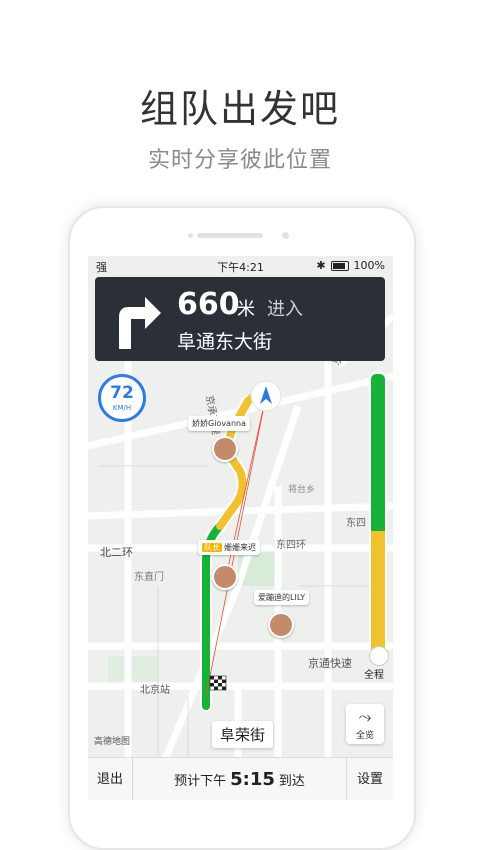  What do you see at coordinates (365, 716) in the screenshot?
I see `route-overview-icon: ⤳` at bounding box center [365, 716].